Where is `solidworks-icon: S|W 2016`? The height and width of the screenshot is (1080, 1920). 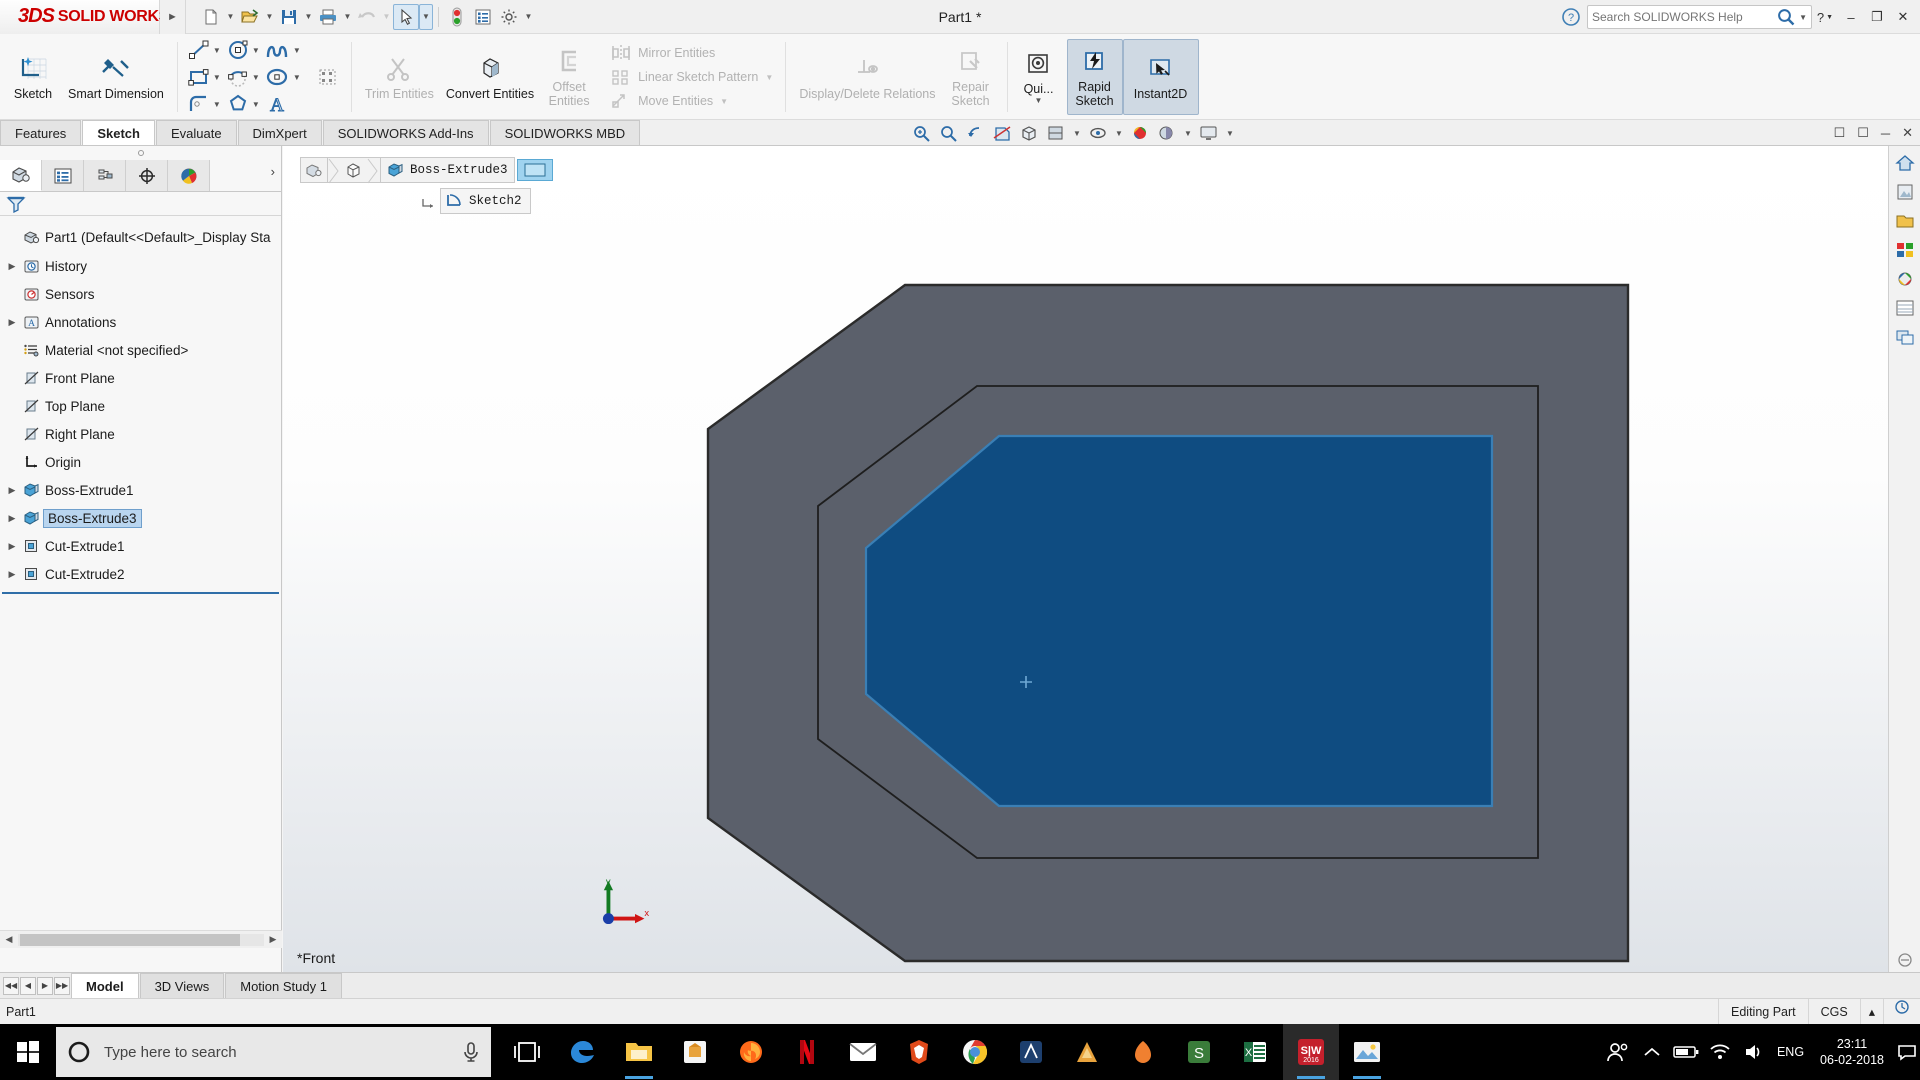
solidworks-icon: S|W 2016 is located at coordinates (1311, 1052).